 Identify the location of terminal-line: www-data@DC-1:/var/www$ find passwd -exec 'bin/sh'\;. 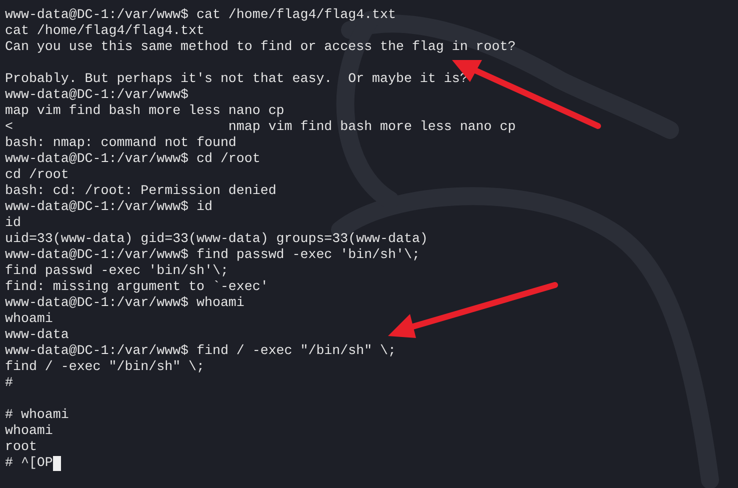
(212, 255).